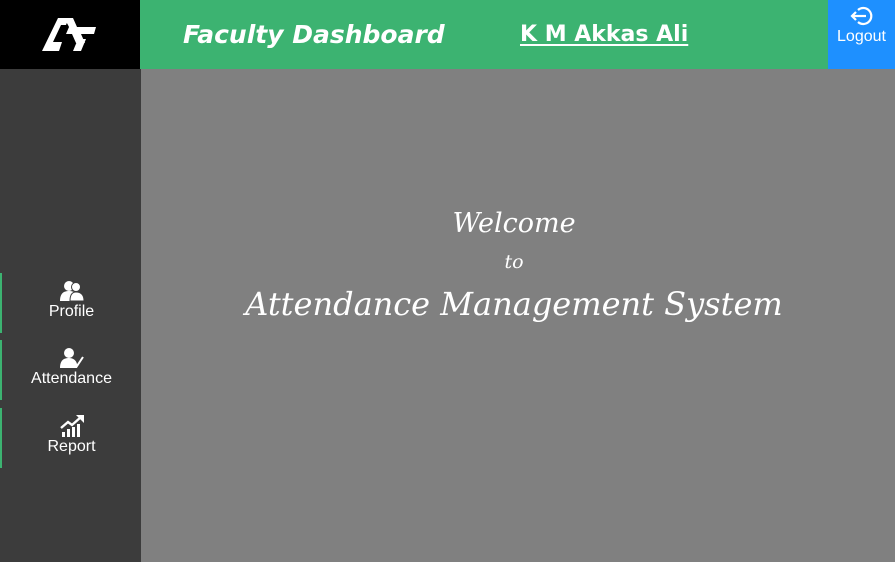 This screenshot has height=562, width=895. I want to click on logout-label: Logout, so click(861, 36).